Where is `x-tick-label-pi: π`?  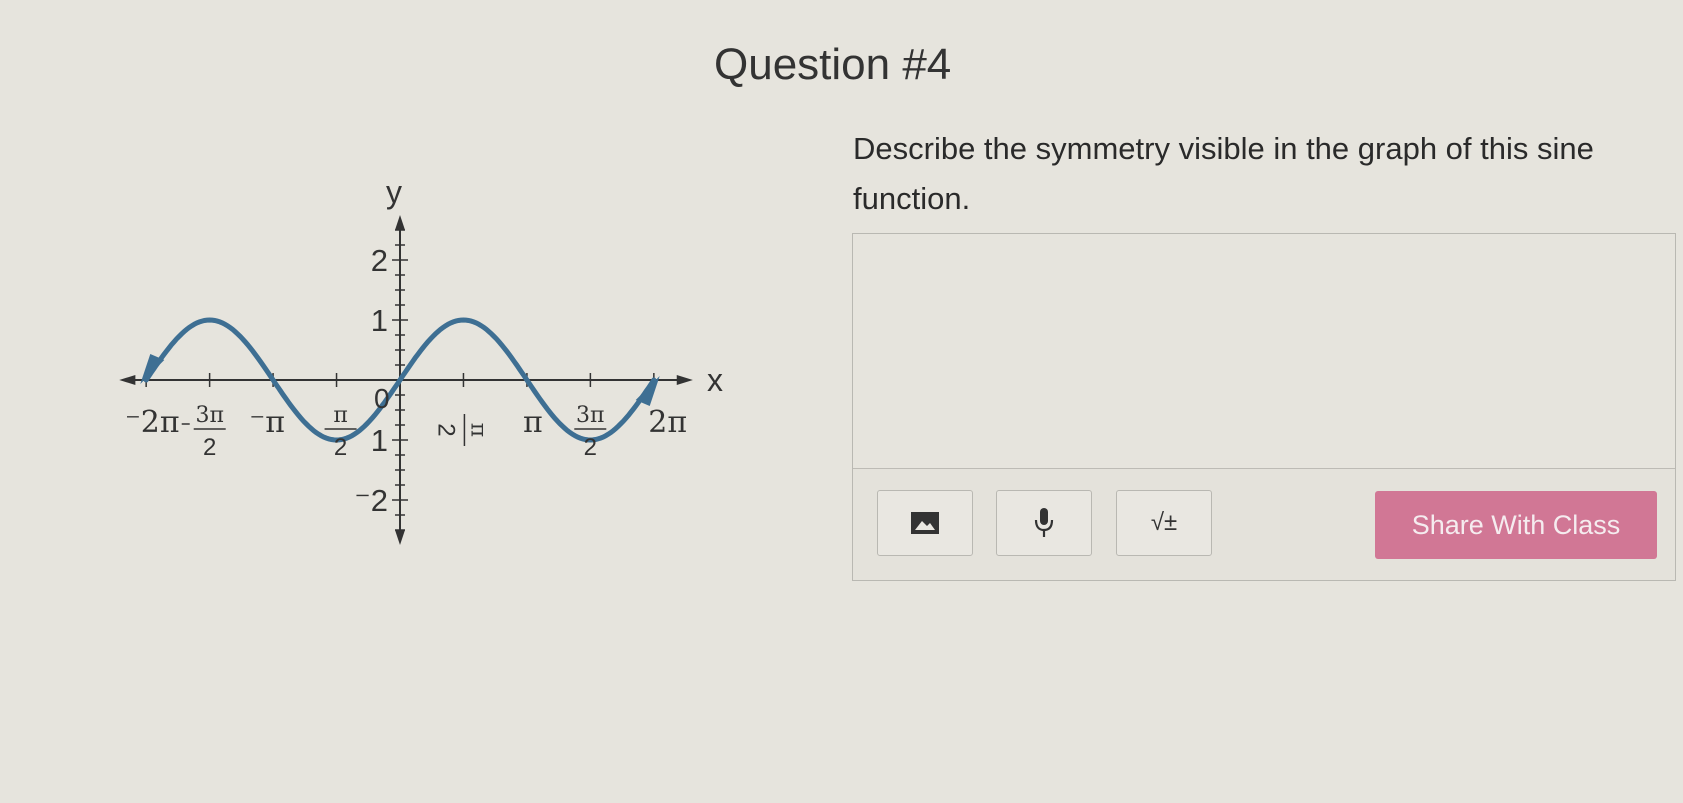
x-tick-label-pi: π is located at coordinates (533, 422).